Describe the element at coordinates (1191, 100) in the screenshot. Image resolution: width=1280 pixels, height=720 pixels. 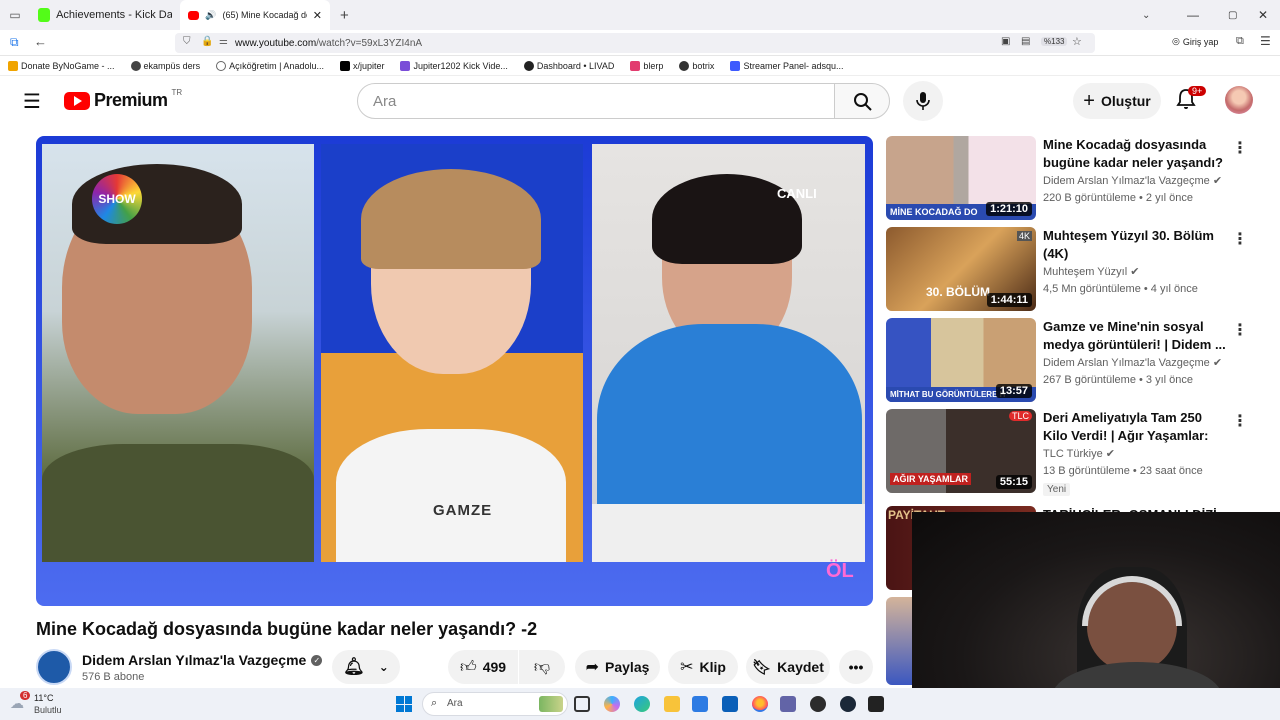
I see `notifications-button: 9+` at that location.